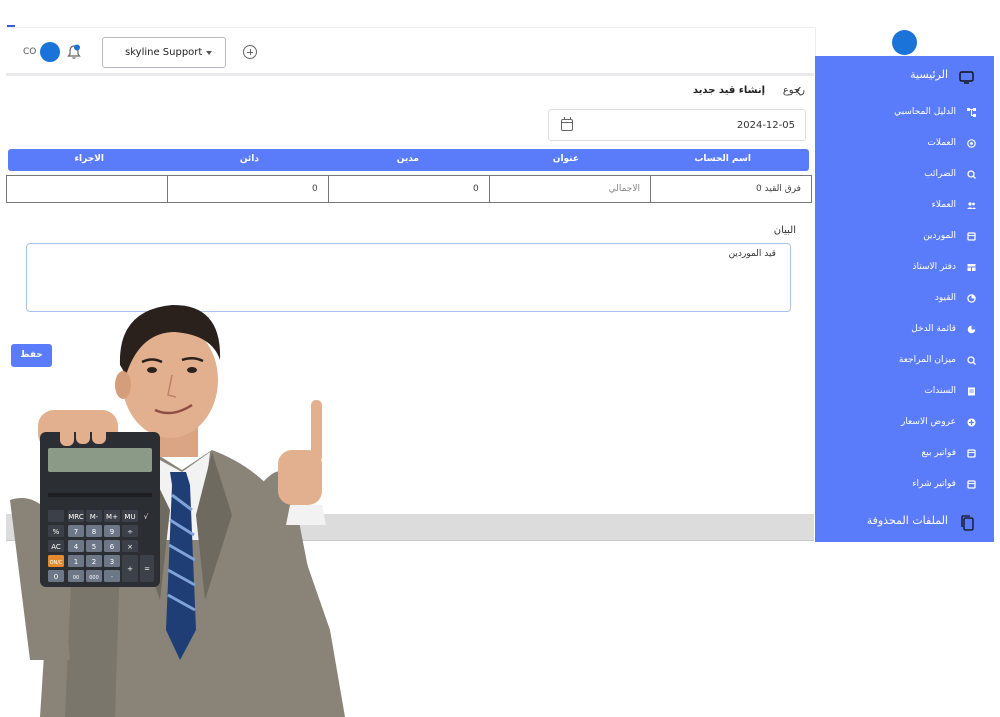 The image size is (1000, 717). What do you see at coordinates (315, 189) in the screenshot?
I see `credit-value: 0` at bounding box center [315, 189].